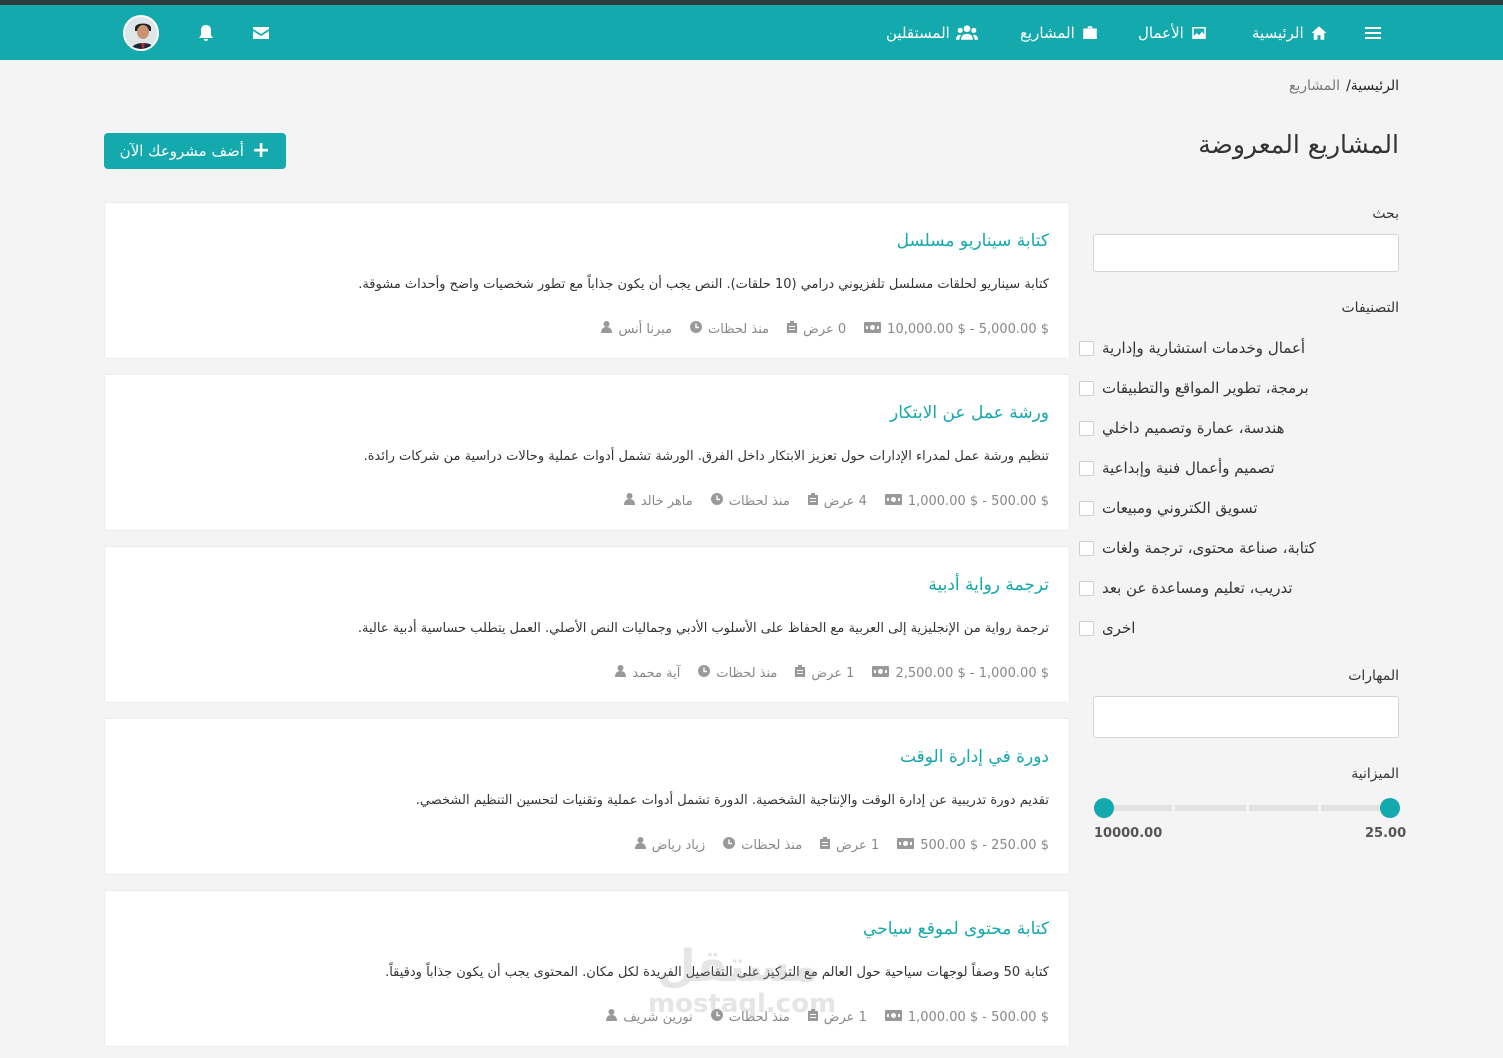 The image size is (1503, 1058). I want to click on search-input, so click(1246, 253).